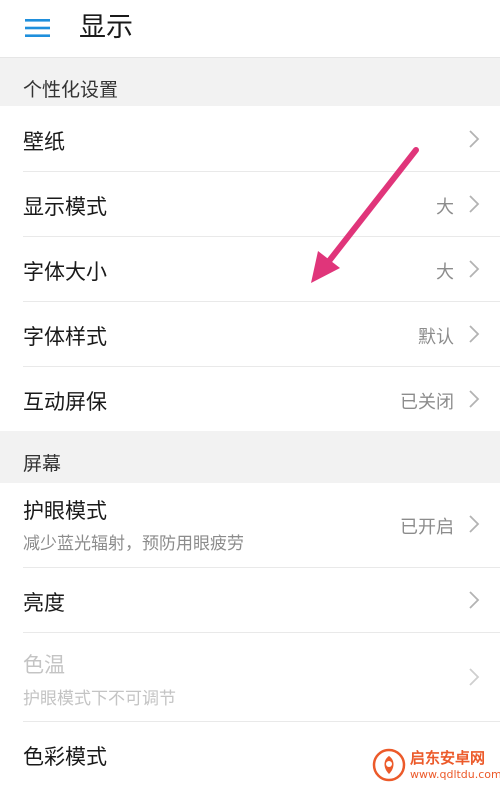 The height and width of the screenshot is (787, 500). What do you see at coordinates (250, 600) in the screenshot?
I see `row-brightness: 亮度` at bounding box center [250, 600].